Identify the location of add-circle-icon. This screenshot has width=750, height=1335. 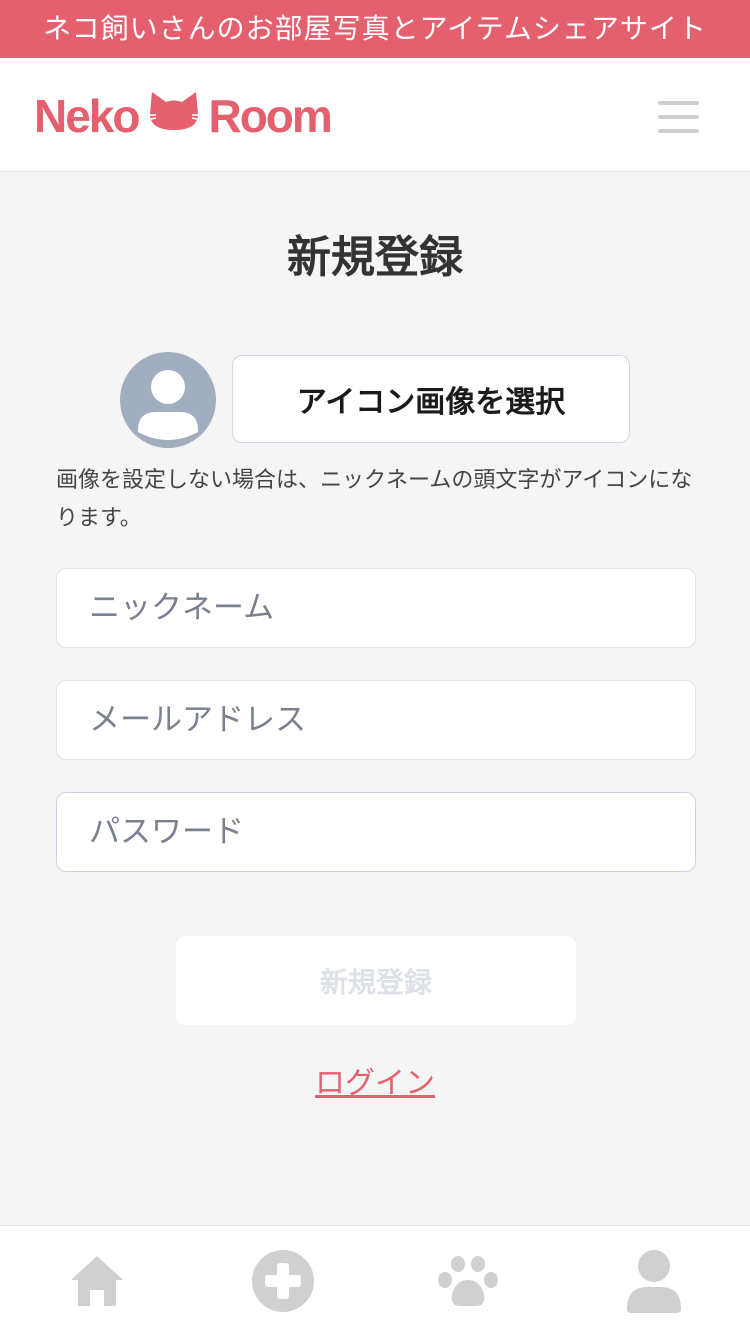
(282, 1280).